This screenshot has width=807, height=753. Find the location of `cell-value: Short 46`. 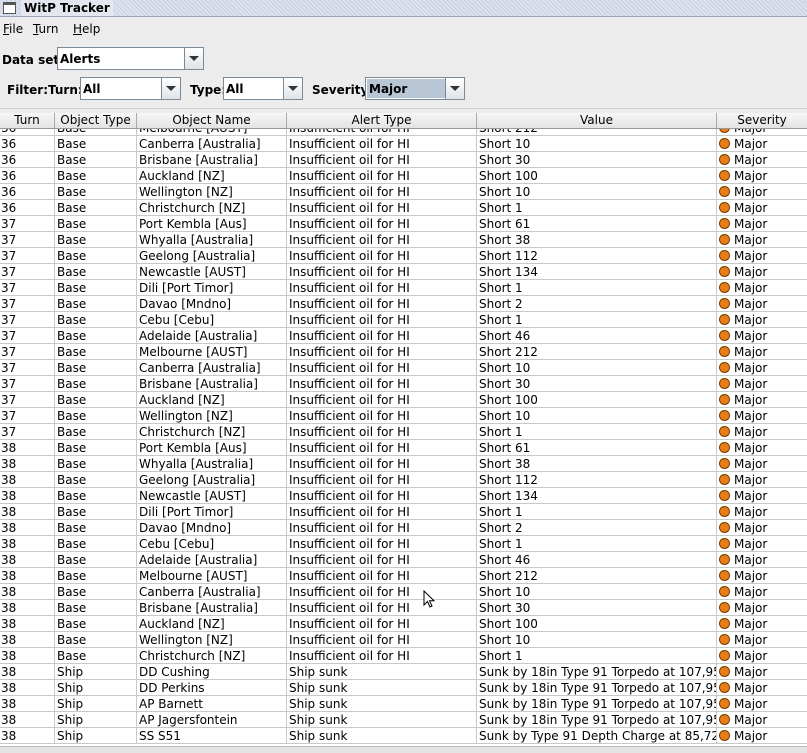

cell-value: Short 46 is located at coordinates (597, 335).